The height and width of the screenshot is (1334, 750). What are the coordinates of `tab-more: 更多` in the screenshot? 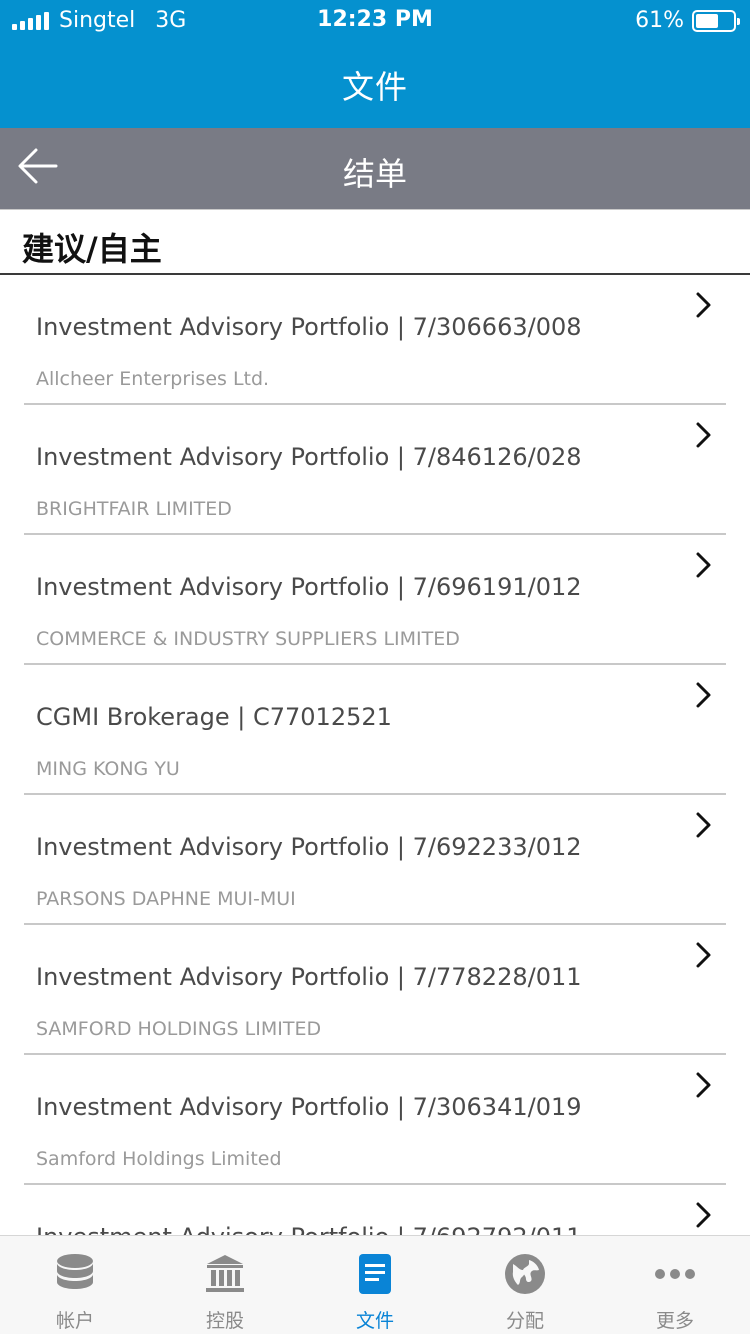 It's located at (675, 1285).